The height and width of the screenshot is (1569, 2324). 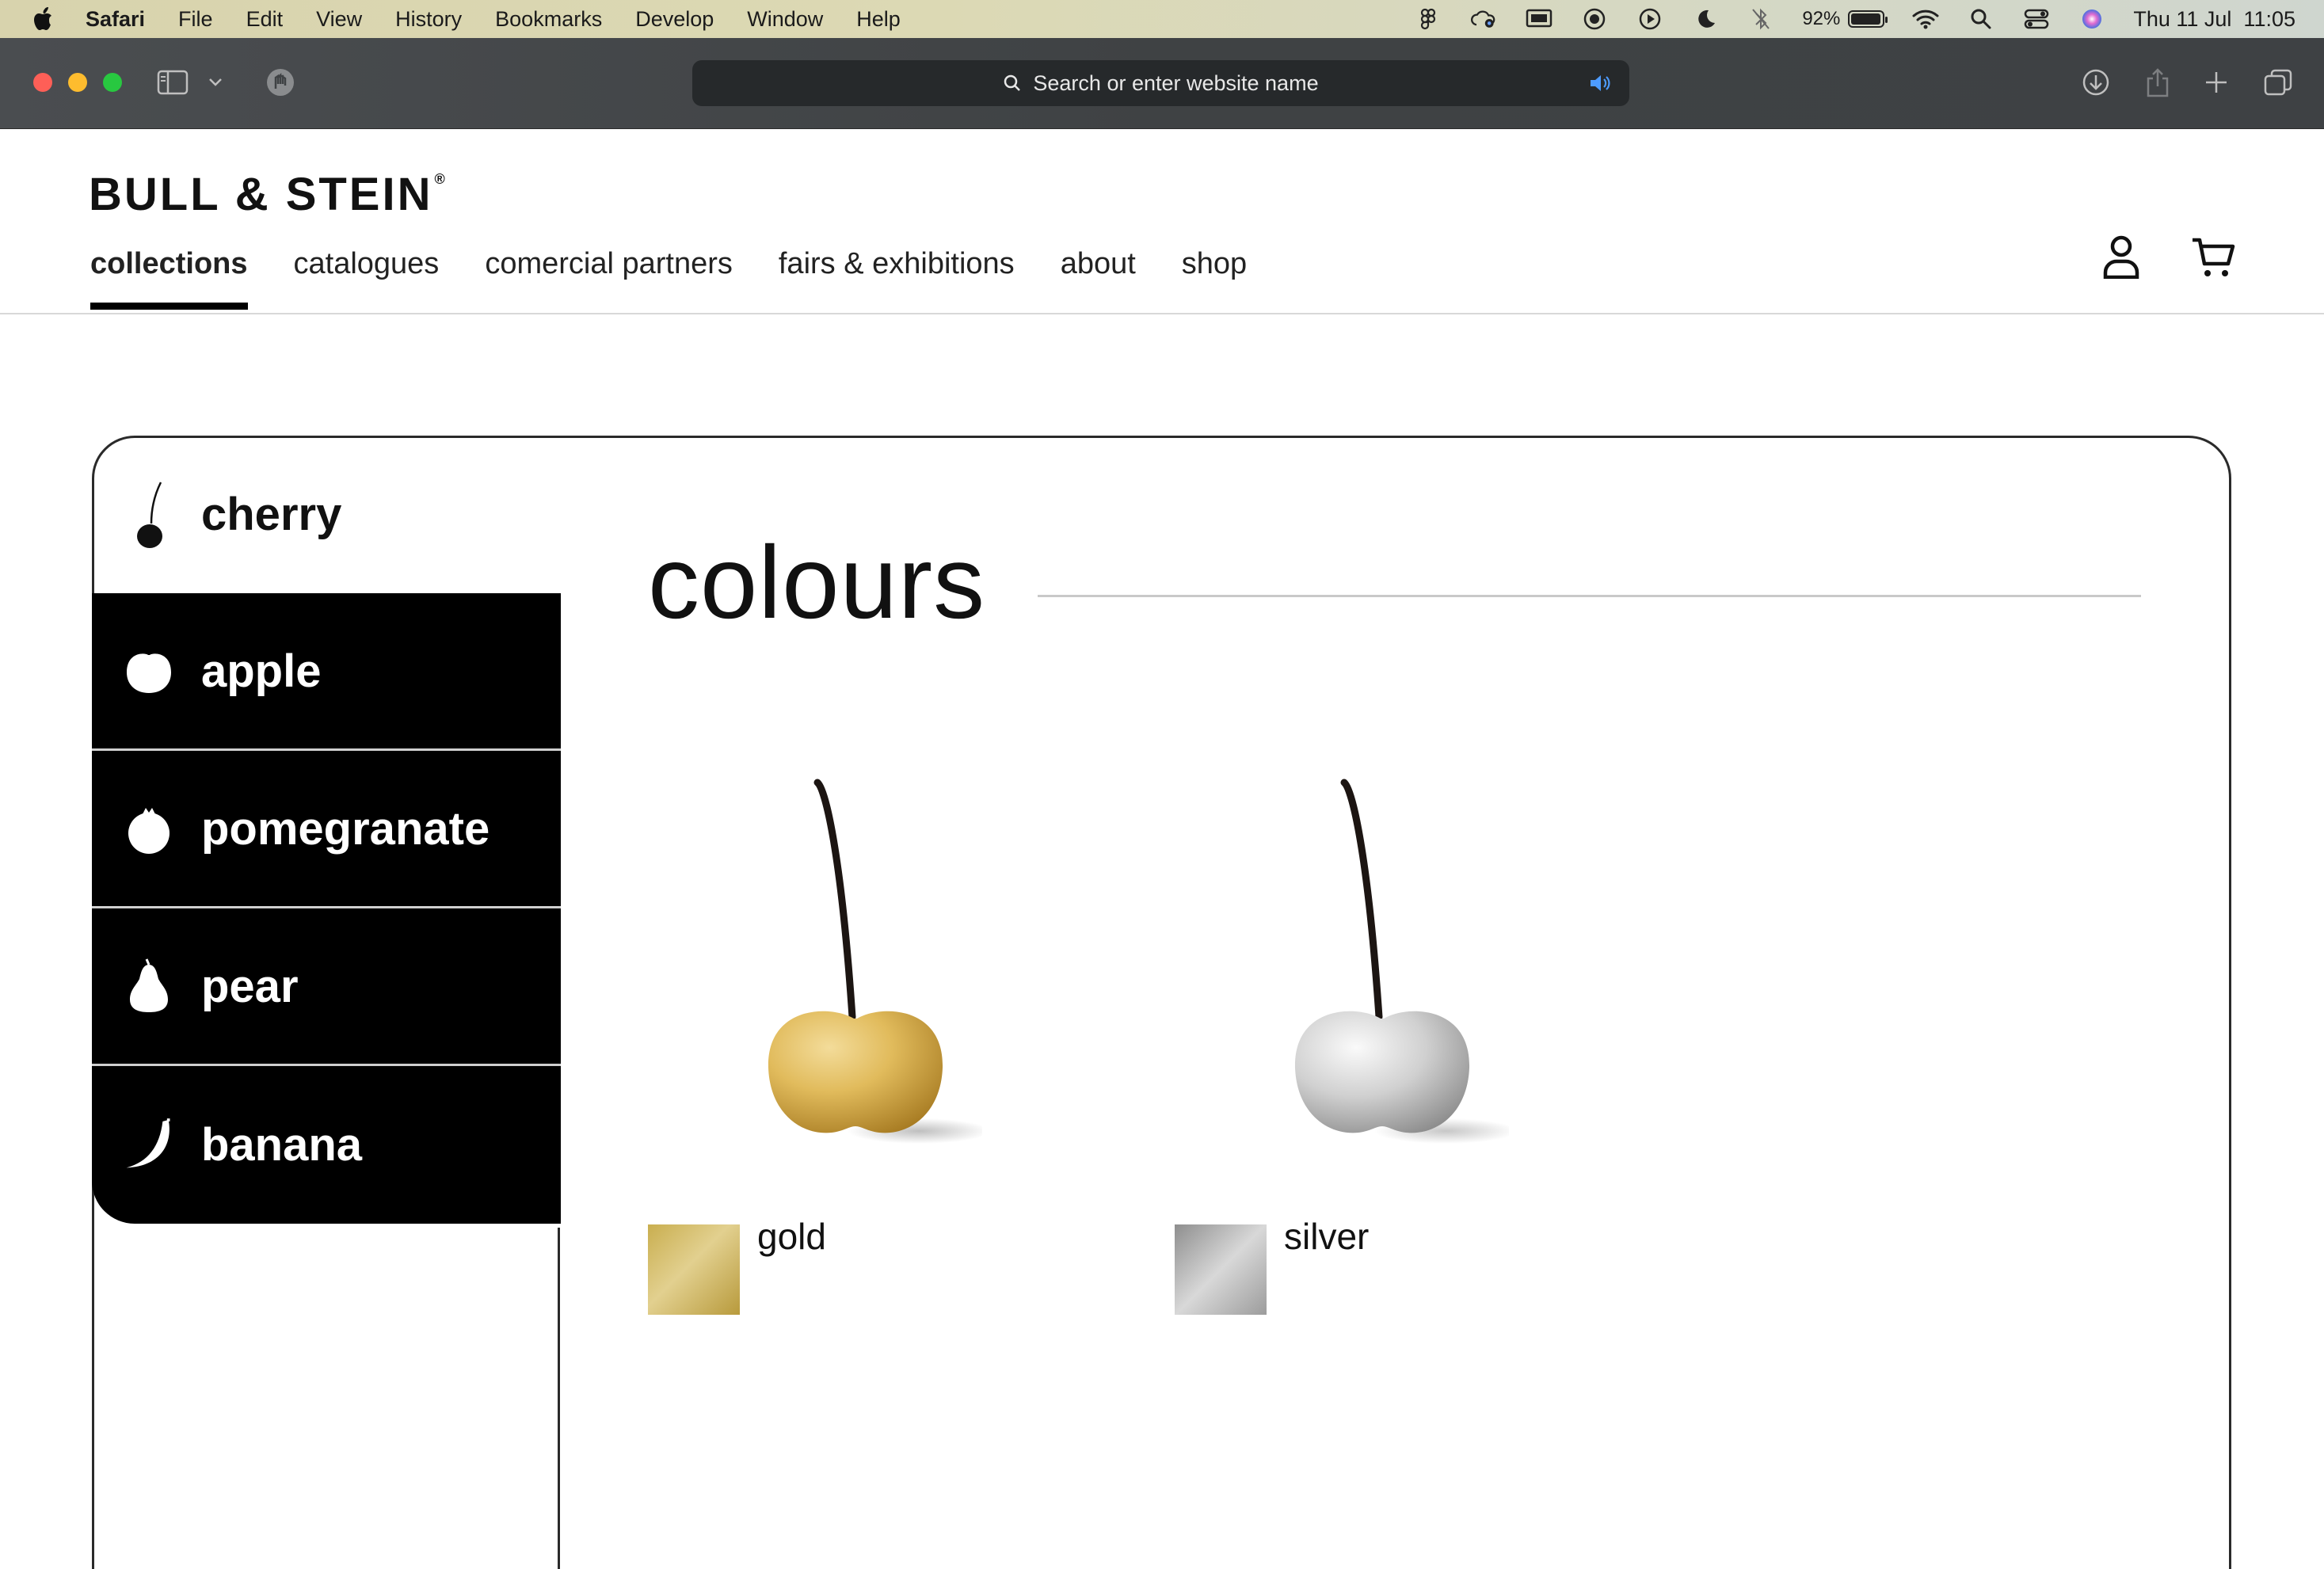 I want to click on banana-icon, so click(x=149, y=1145).